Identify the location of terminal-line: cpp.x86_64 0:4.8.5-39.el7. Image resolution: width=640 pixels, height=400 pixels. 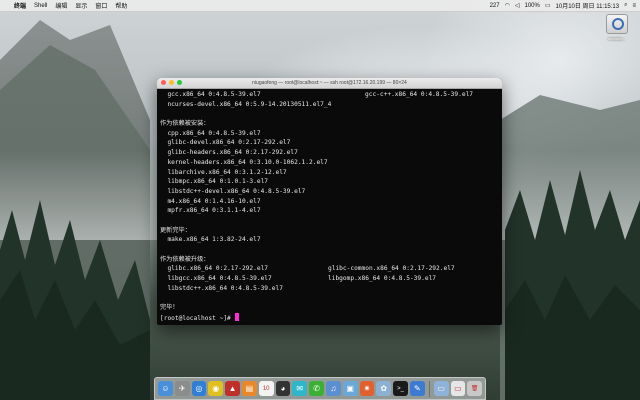
(329, 134).